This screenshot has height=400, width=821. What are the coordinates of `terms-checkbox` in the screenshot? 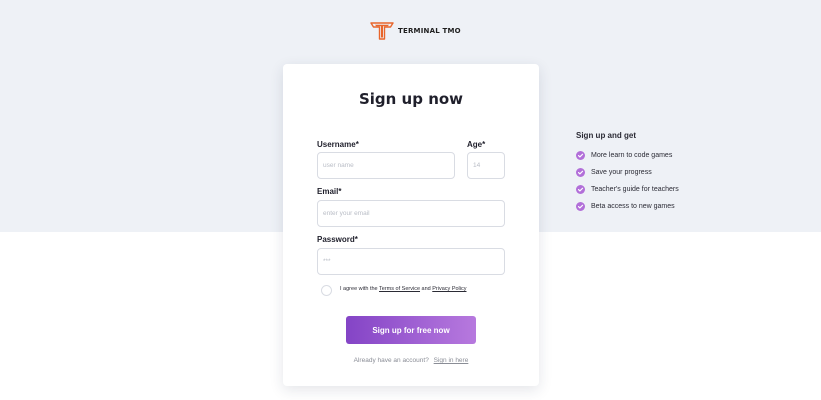 It's located at (326, 290).